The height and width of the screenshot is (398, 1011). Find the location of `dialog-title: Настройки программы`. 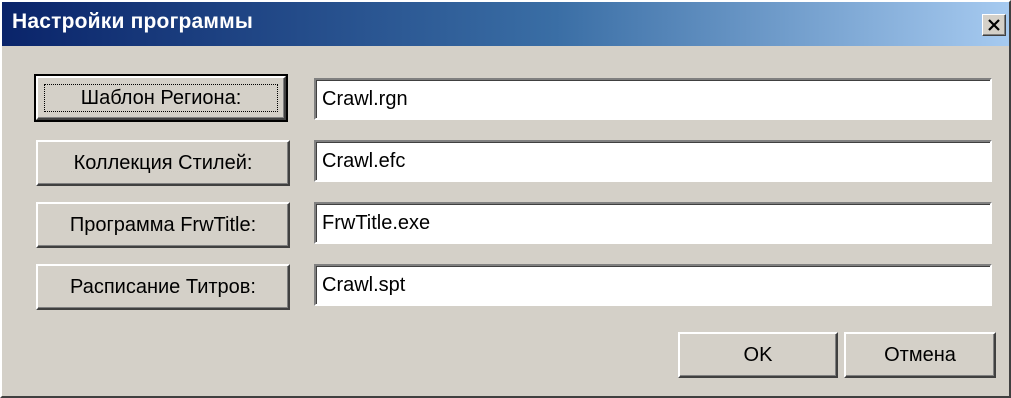

dialog-title: Настройки программы is located at coordinates (133, 21).